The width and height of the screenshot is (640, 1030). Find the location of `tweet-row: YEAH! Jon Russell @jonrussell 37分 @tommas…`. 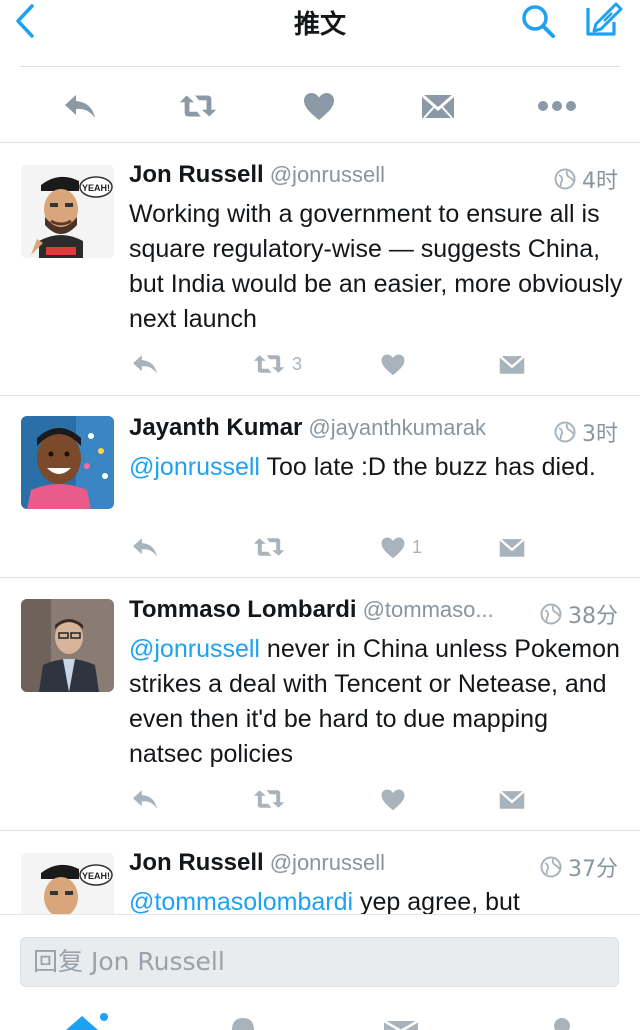

tweet-row: YEAH! Jon Russell @jonrussell 37分 @tommas… is located at coordinates (320, 872).